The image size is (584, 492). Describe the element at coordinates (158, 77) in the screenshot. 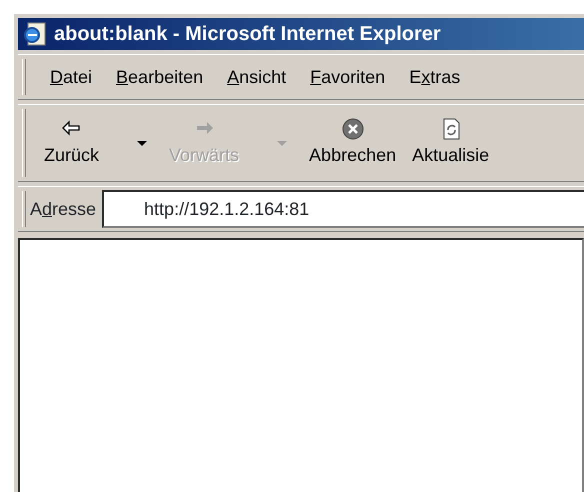

I see `menu-item: Bearbeiten` at that location.